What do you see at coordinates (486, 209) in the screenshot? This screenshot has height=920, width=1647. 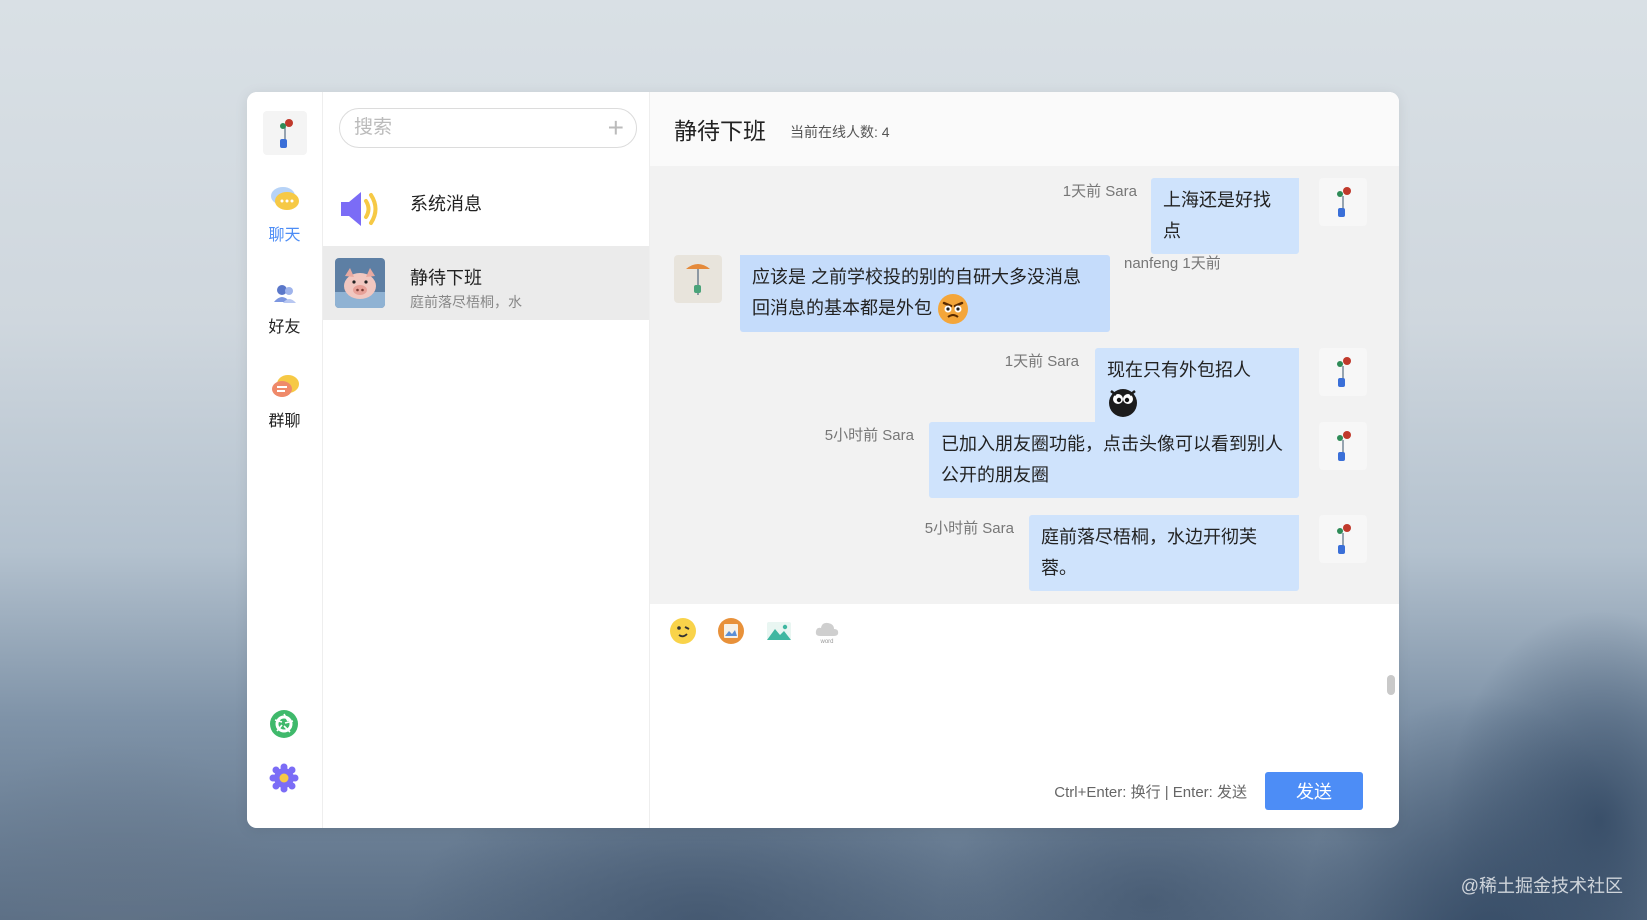 I see `conversation-item-system: 系统消息` at bounding box center [486, 209].